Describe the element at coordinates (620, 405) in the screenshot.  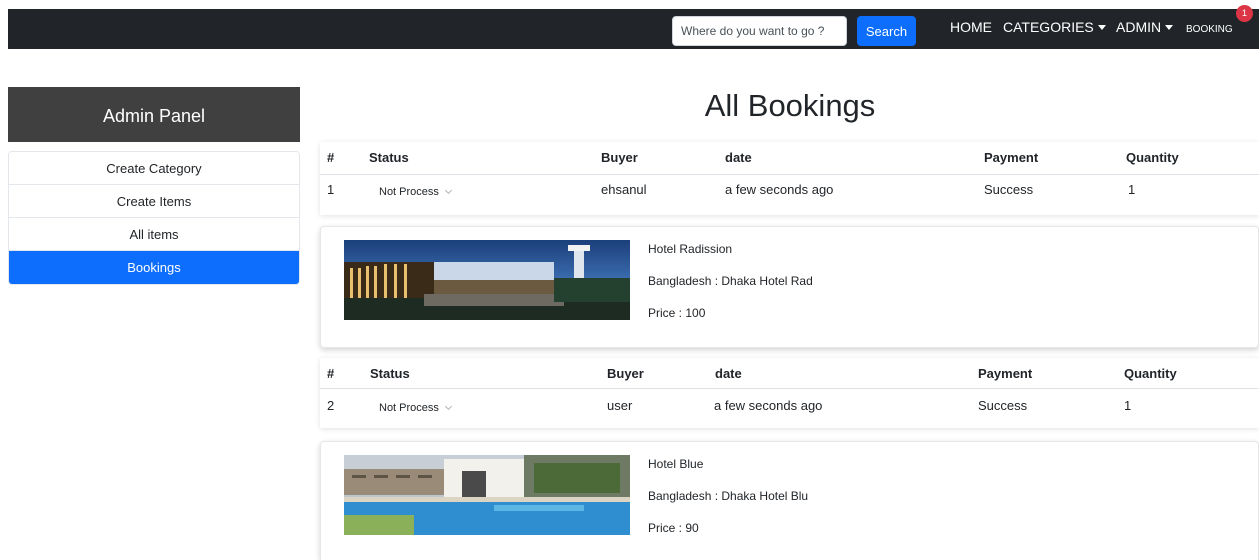
I see `booking-buyer: user` at that location.